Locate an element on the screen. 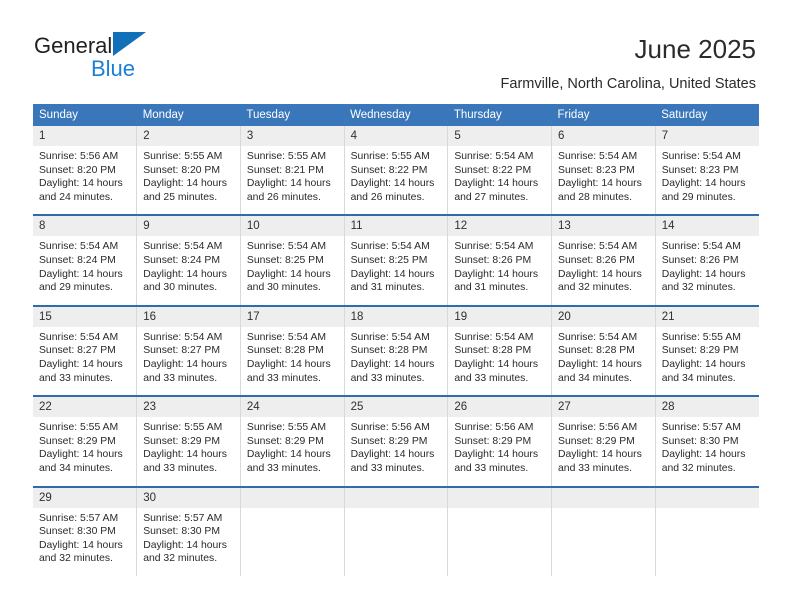  day-number: 10 is located at coordinates (292, 226).